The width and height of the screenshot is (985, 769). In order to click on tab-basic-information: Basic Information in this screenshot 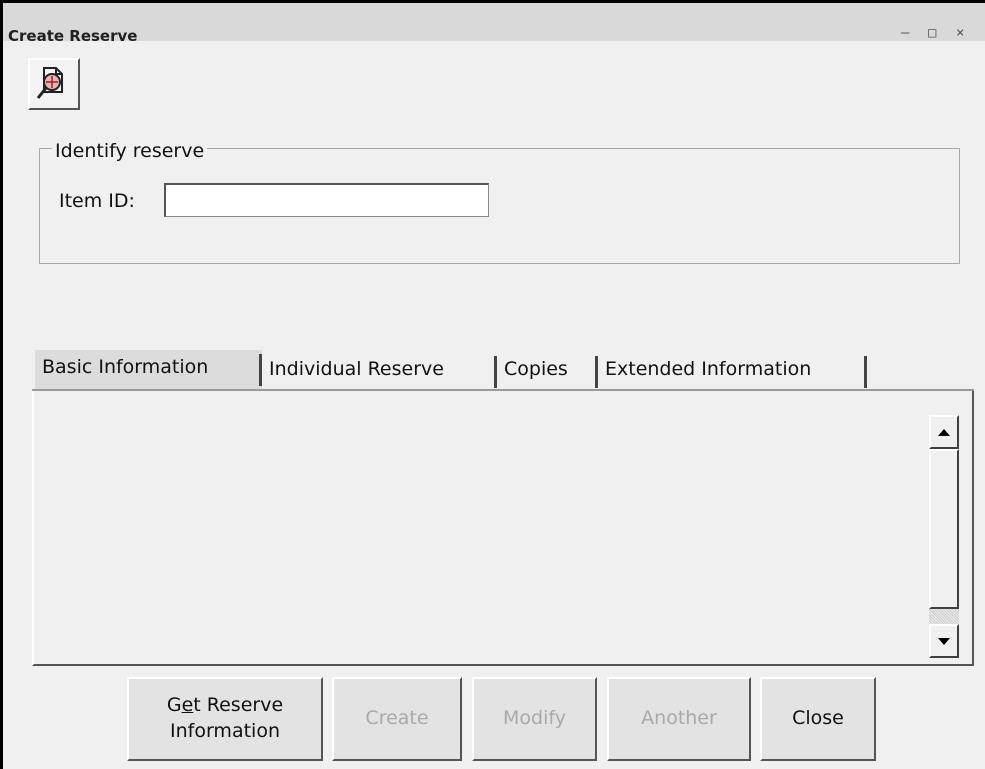, I will do `click(148, 370)`.